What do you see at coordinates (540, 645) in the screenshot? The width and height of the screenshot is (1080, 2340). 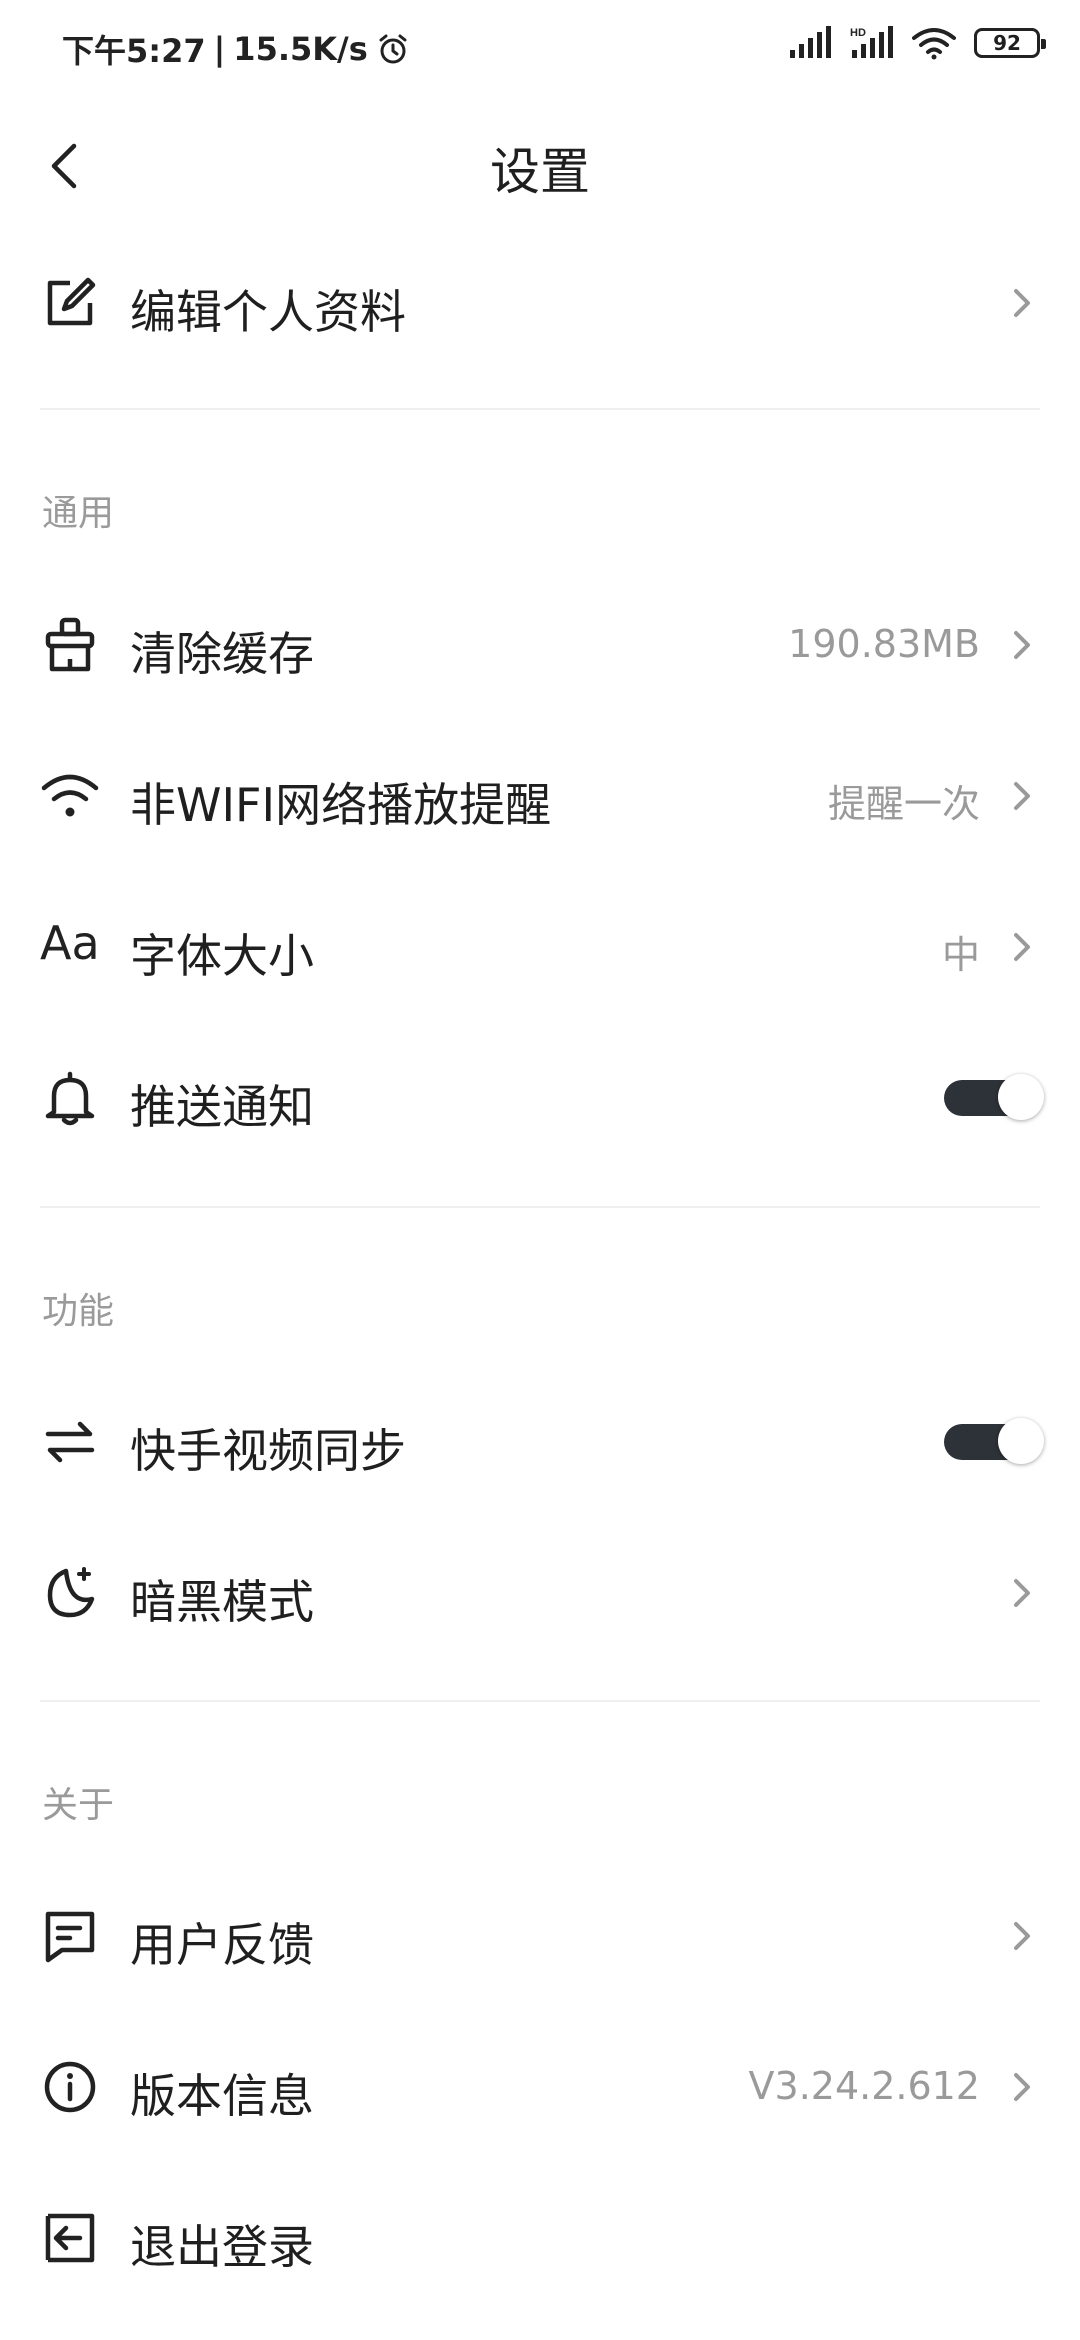 I see `clear-cache-row: 清除缓存 190.83MB` at bounding box center [540, 645].